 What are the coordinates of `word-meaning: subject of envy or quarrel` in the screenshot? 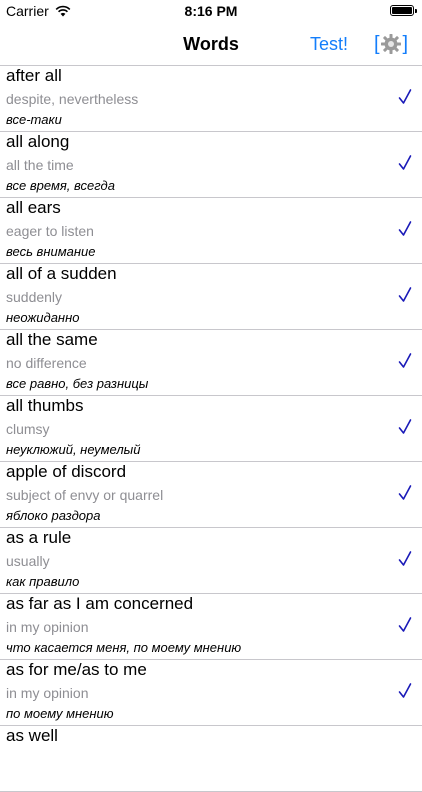 It's located at (85, 495).